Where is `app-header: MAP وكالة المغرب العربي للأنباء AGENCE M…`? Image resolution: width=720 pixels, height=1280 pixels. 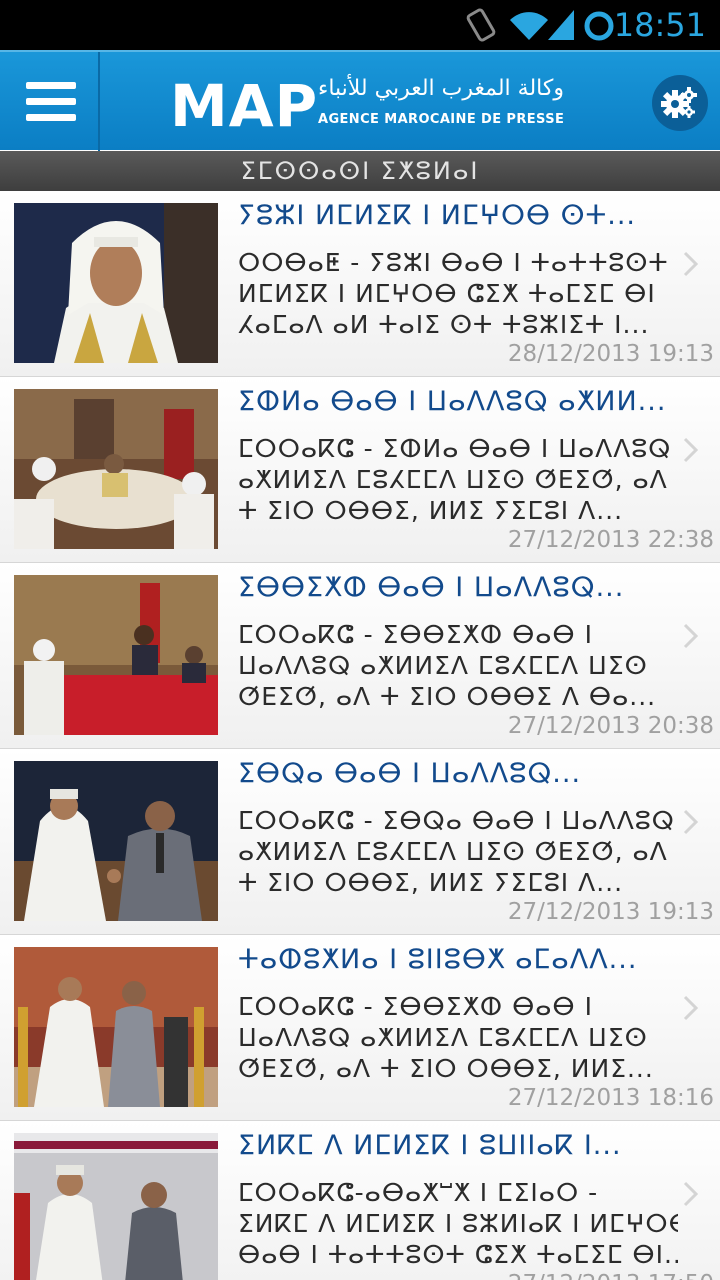
app-header: MAP وكالة المغرب العربي للأنباء AGENCE M… is located at coordinates (360, 101).